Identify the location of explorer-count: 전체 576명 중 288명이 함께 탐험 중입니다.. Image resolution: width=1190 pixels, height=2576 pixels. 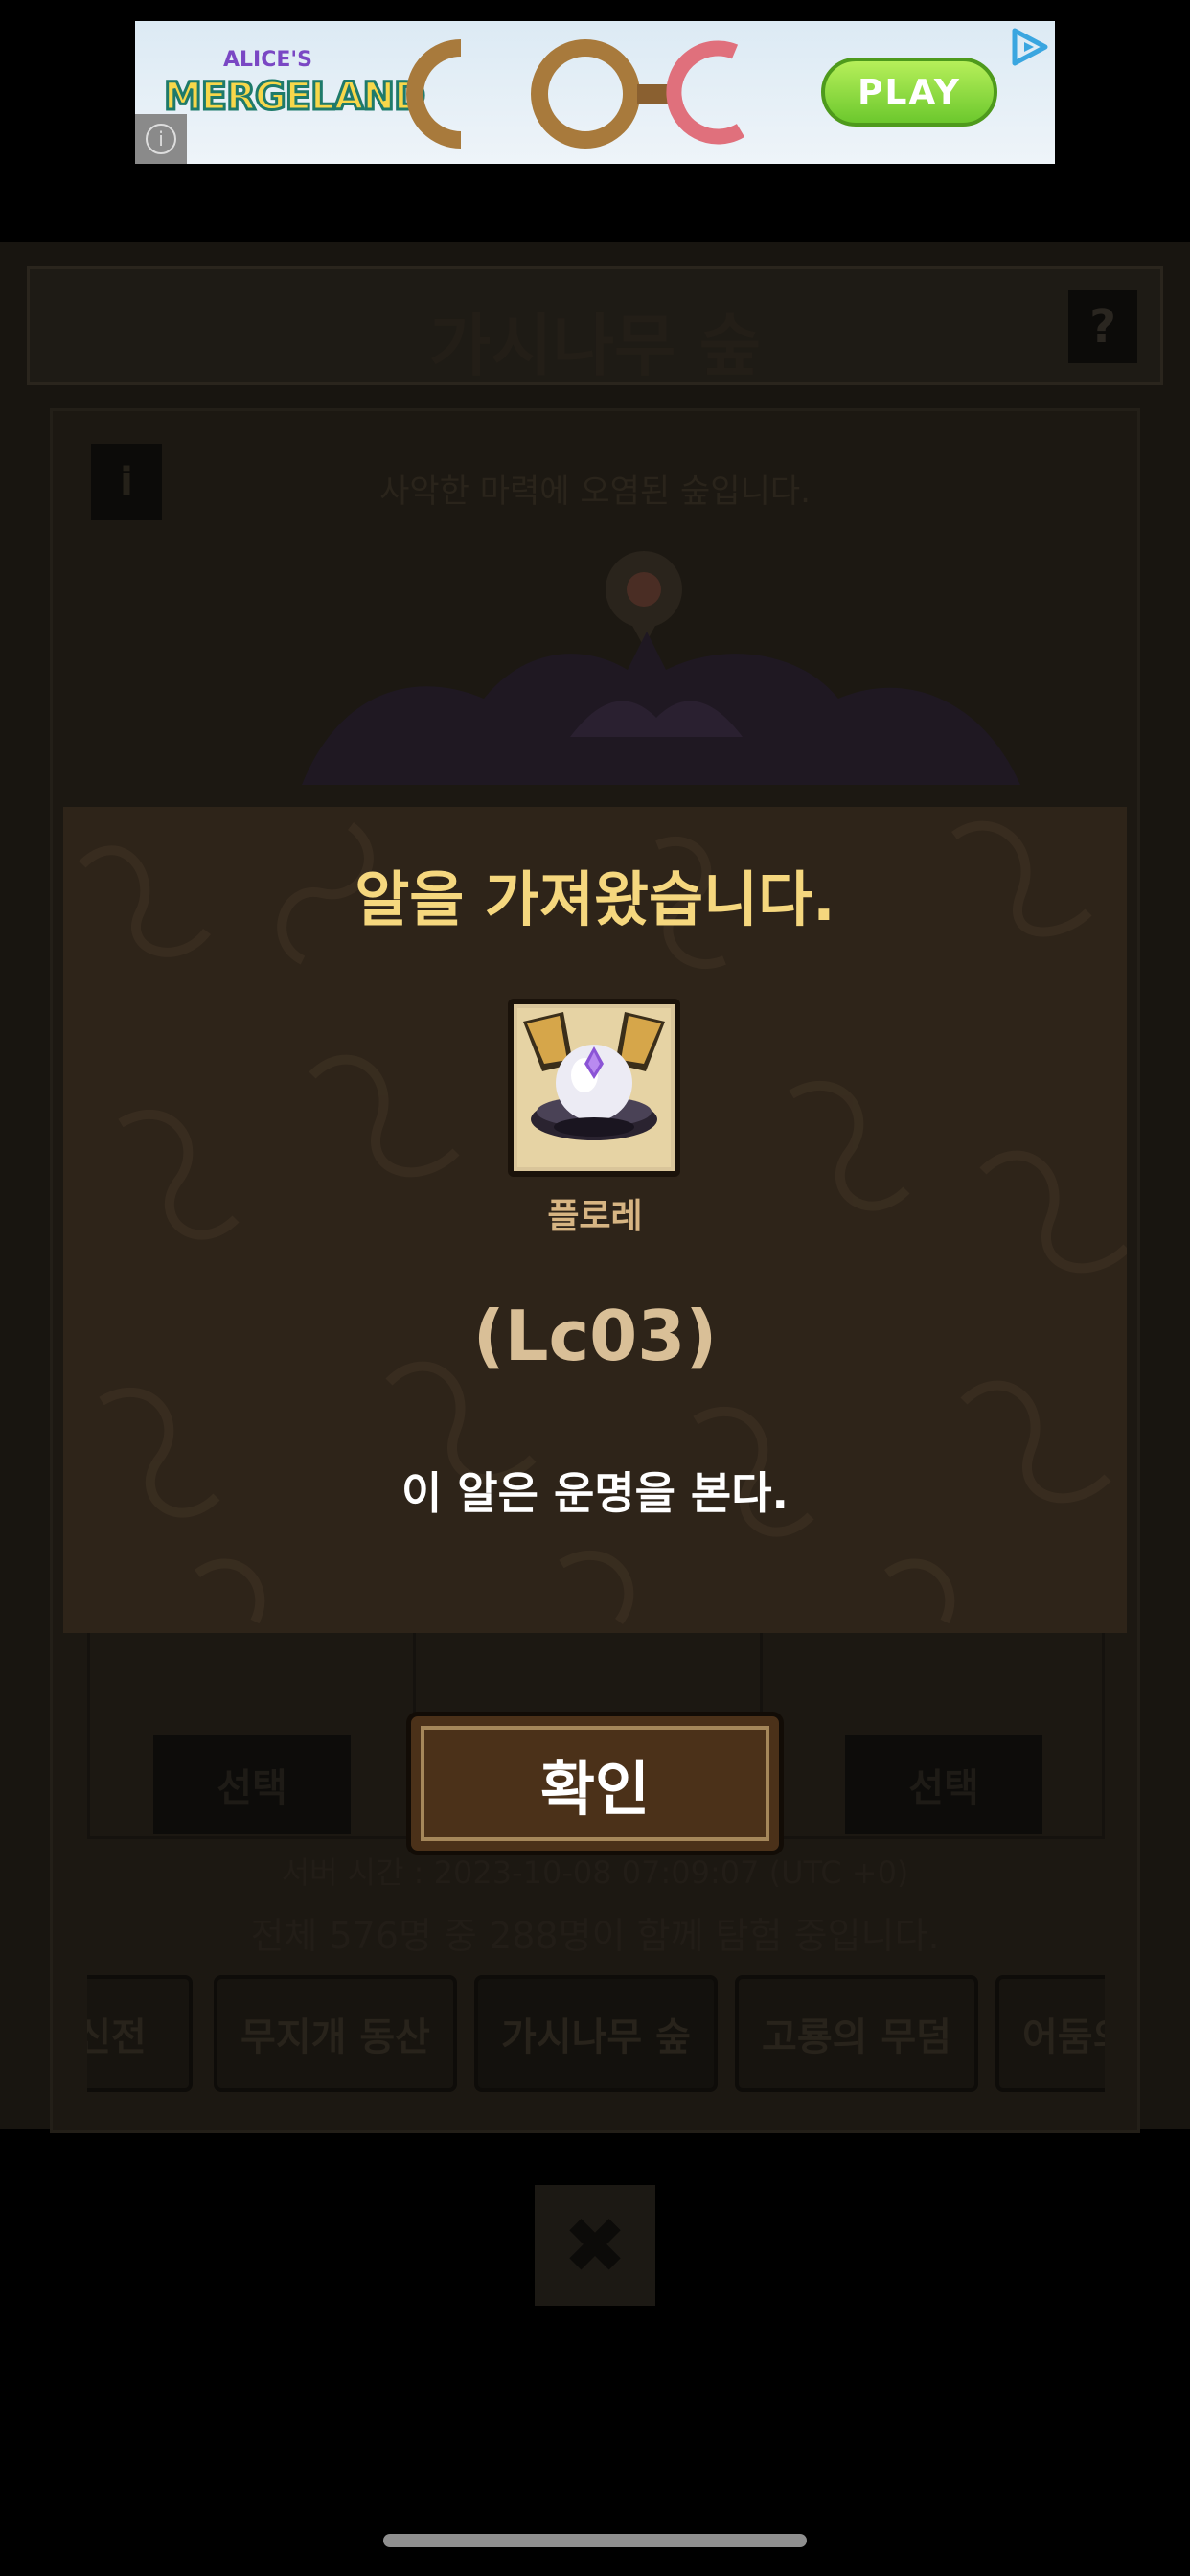
(595, 1936).